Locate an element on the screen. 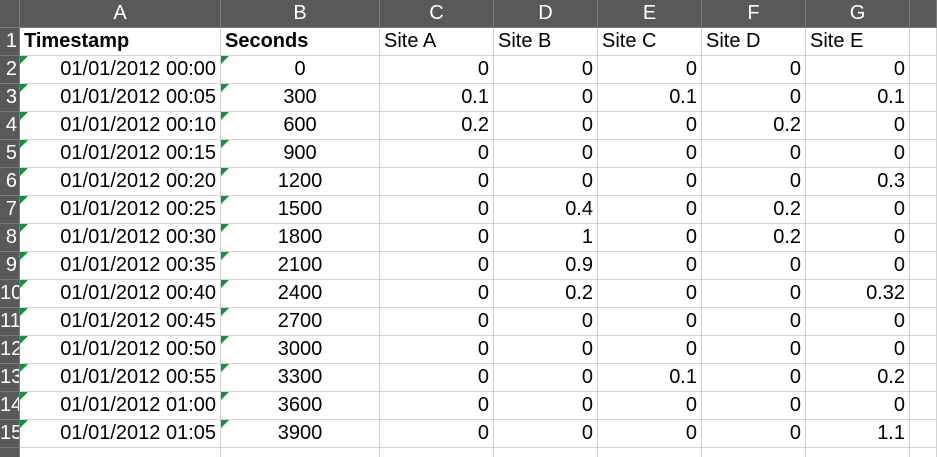 The width and height of the screenshot is (937, 457). site-e-cell: 0.2 is located at coordinates (858, 378).